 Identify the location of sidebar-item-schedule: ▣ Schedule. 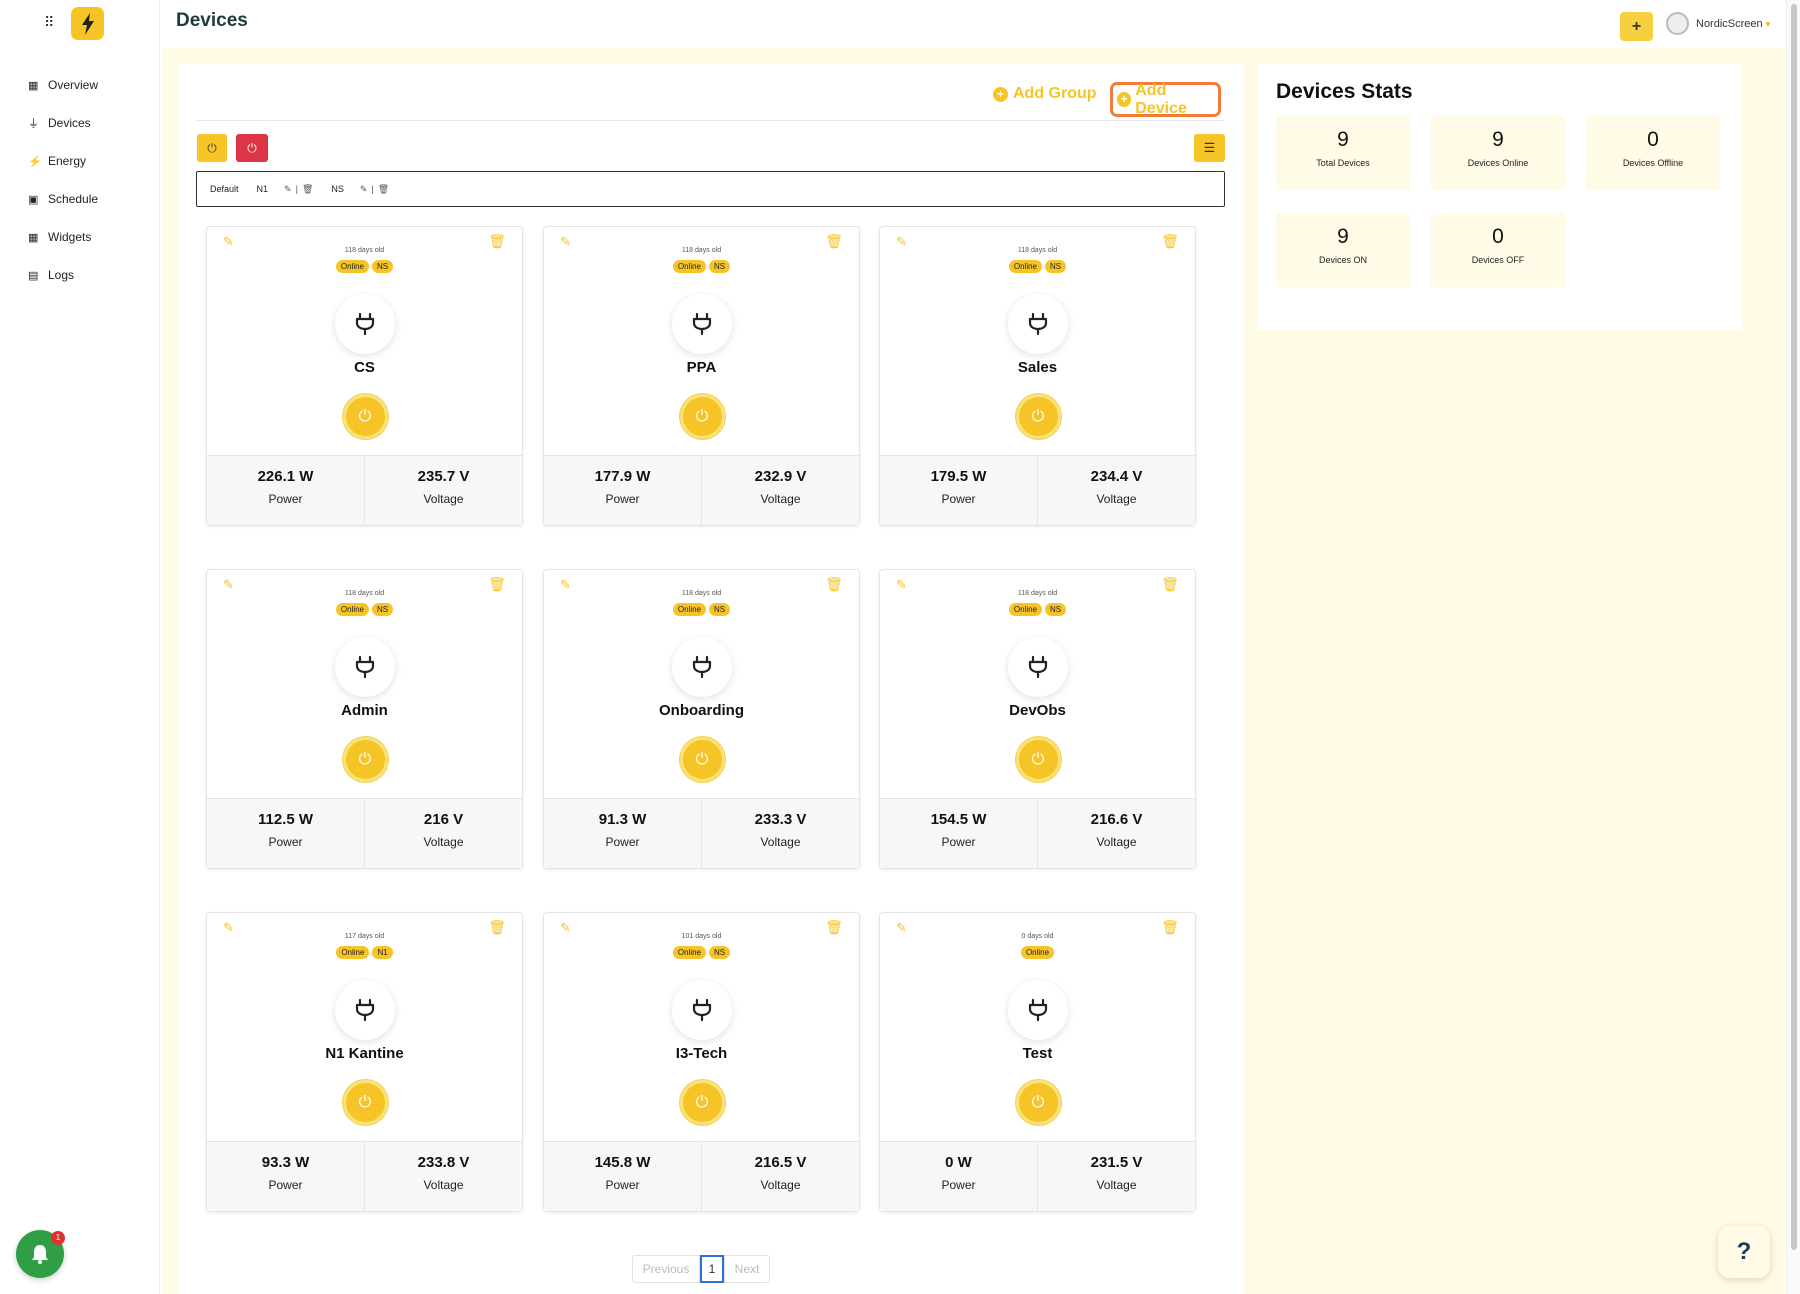
(63, 199).